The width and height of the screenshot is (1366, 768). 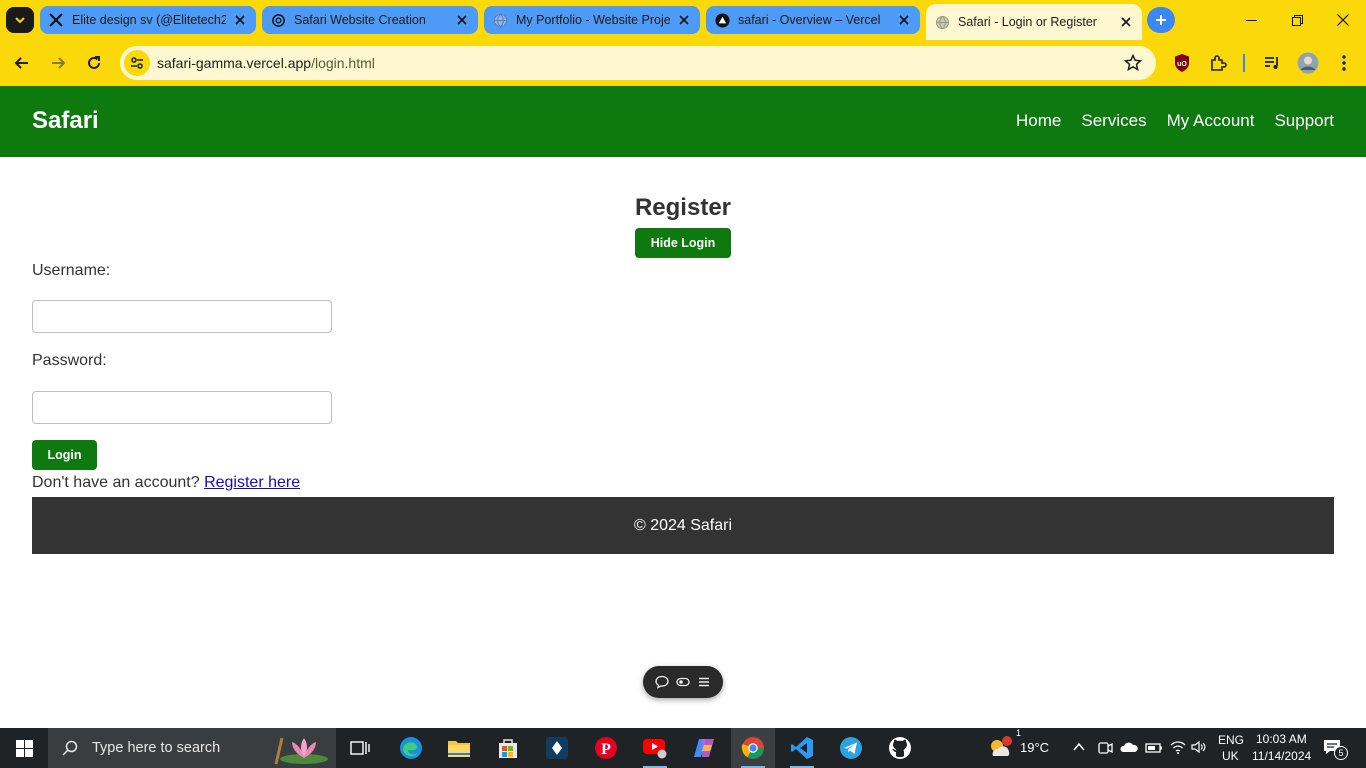 What do you see at coordinates (1230, 748) in the screenshot?
I see `language-indicator: ENG UK` at bounding box center [1230, 748].